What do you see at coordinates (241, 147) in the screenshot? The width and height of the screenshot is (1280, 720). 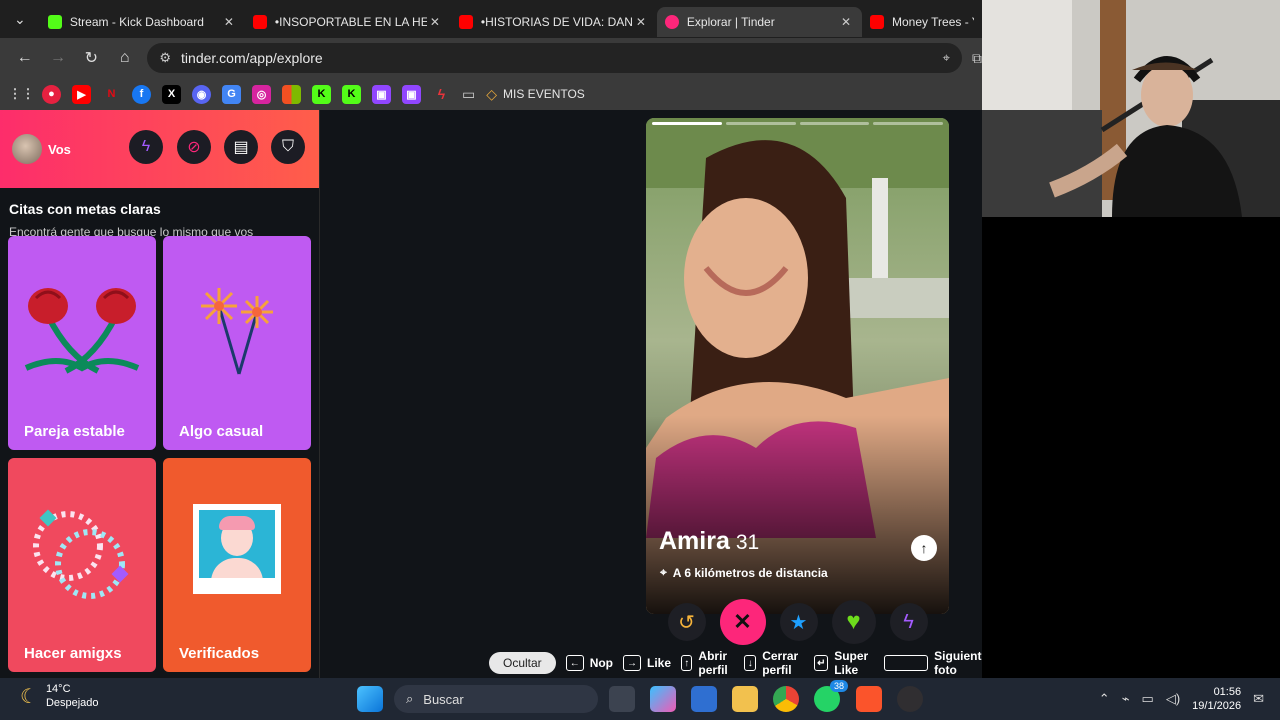 I see `briefcase-icon: ▤` at bounding box center [241, 147].